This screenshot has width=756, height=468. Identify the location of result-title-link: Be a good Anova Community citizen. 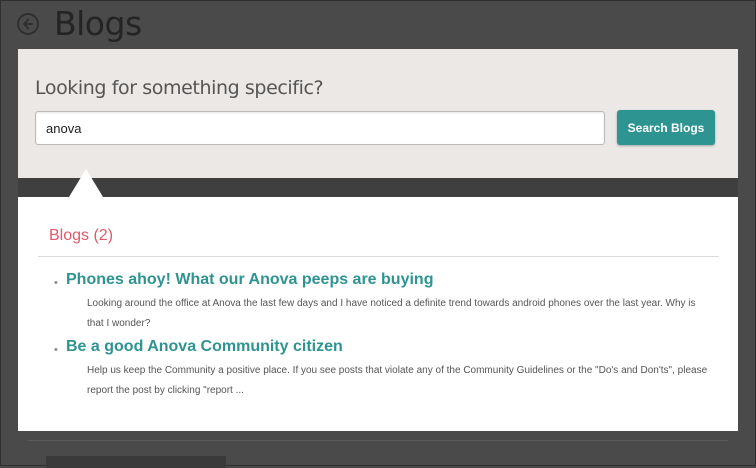
(204, 347).